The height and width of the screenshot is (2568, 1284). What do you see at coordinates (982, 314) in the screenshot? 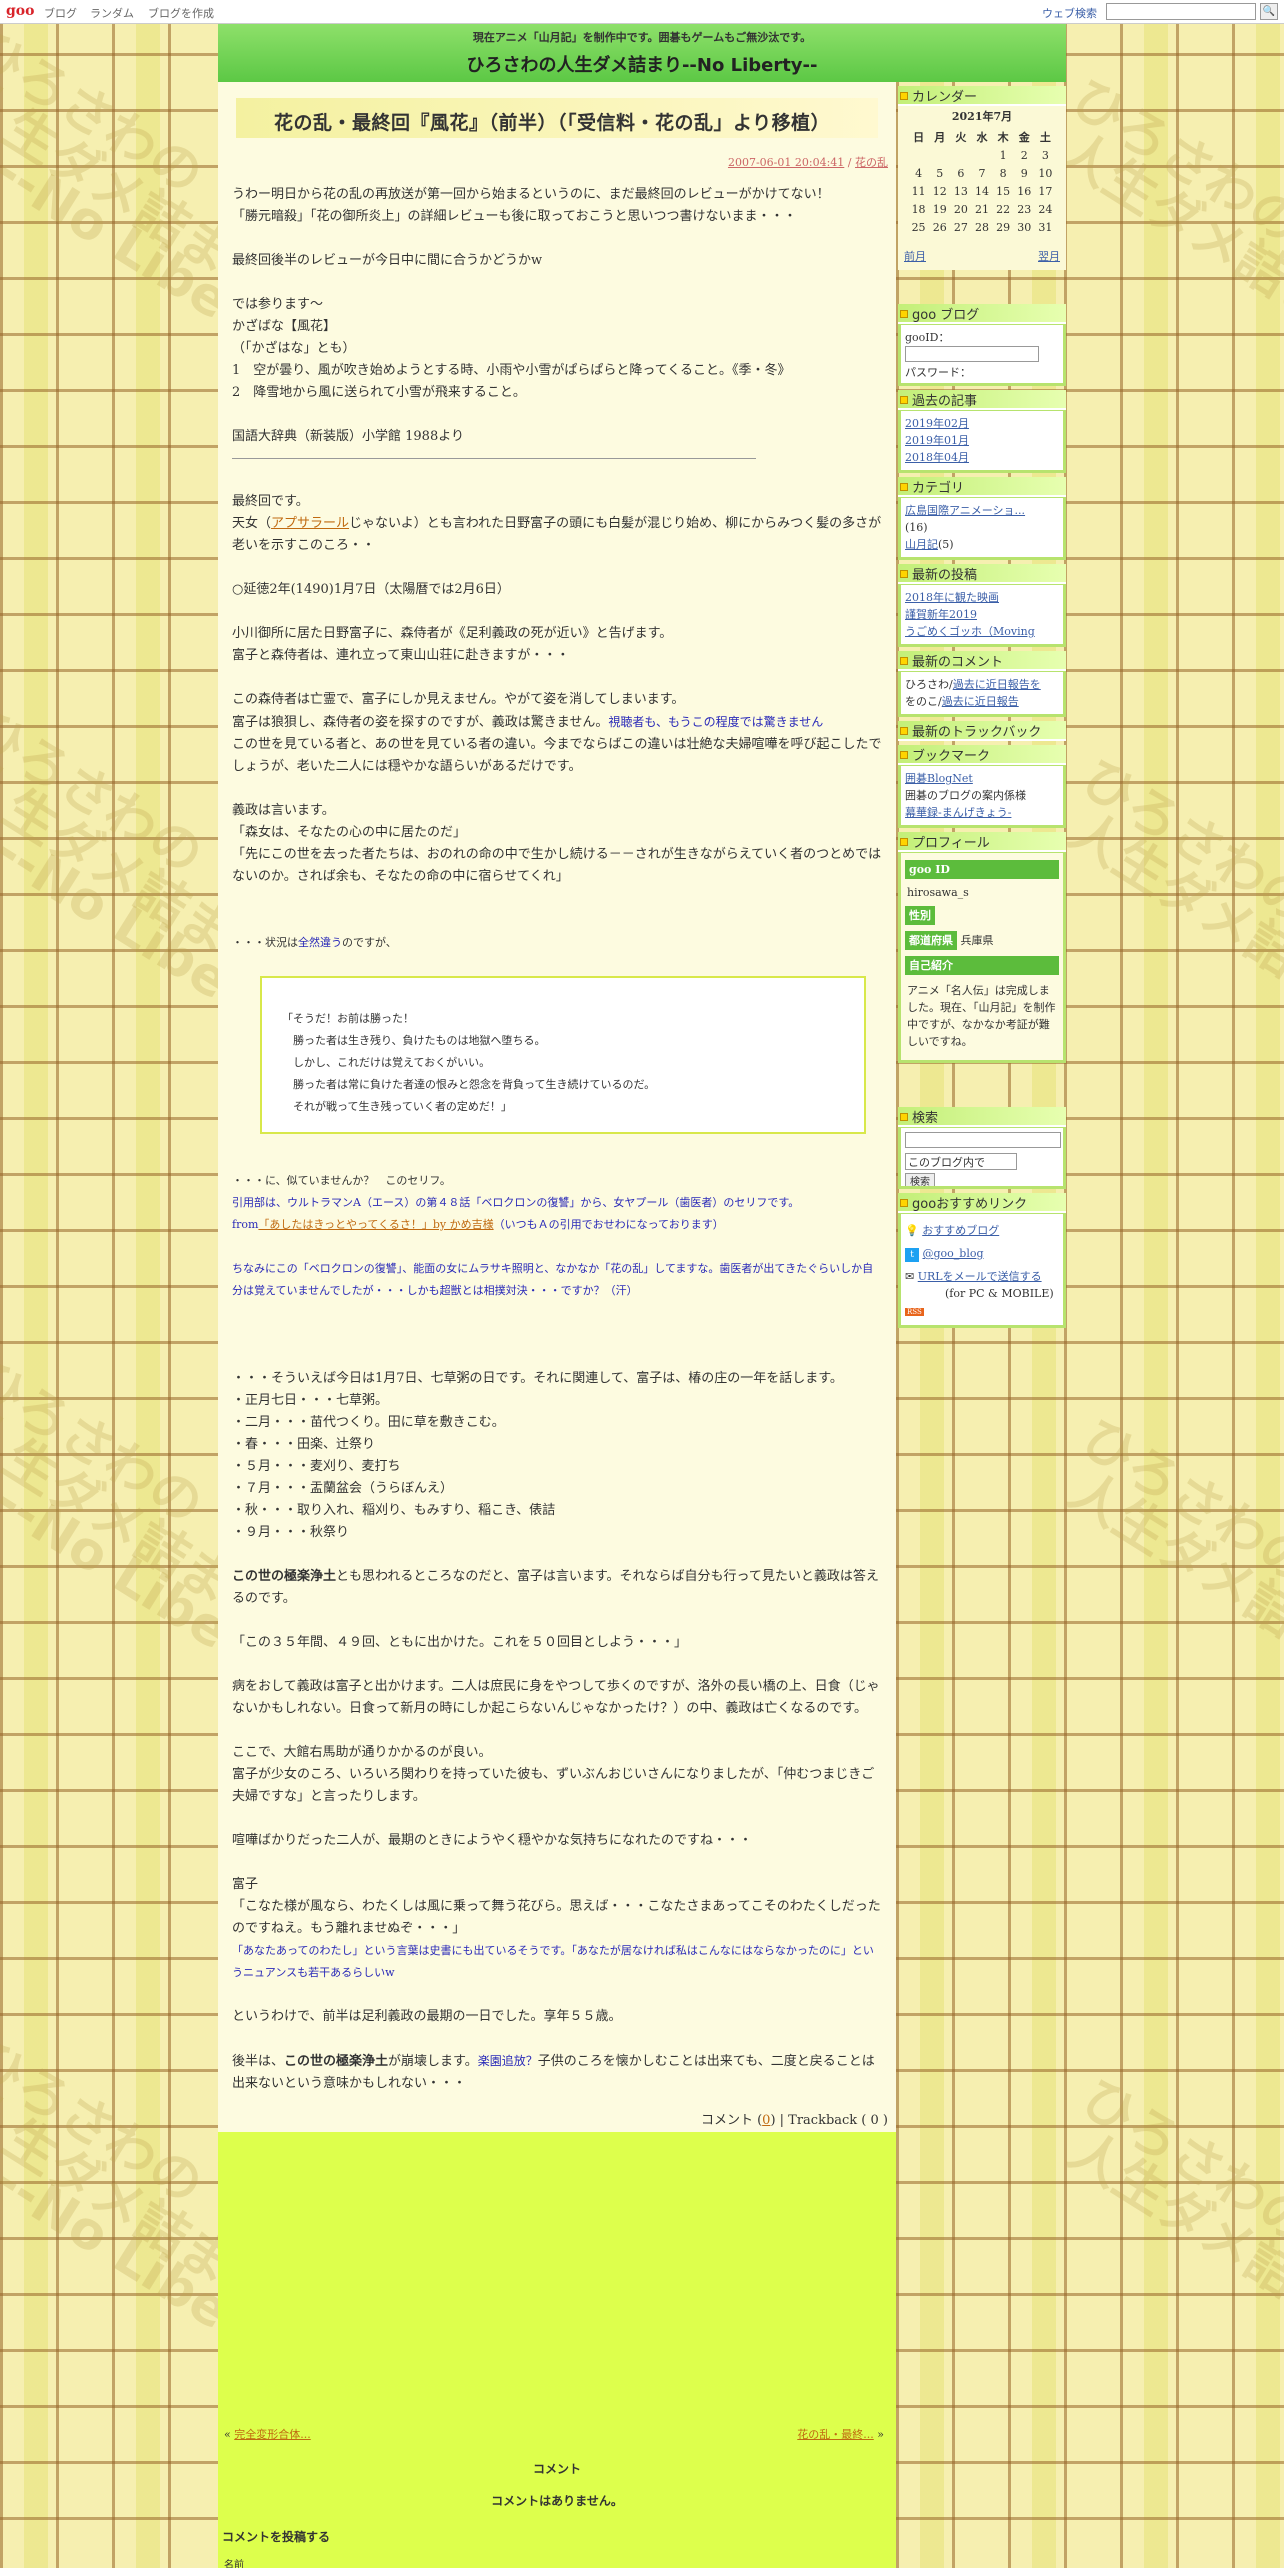
I see `goo-blog-heading: goo ブログ` at bounding box center [982, 314].